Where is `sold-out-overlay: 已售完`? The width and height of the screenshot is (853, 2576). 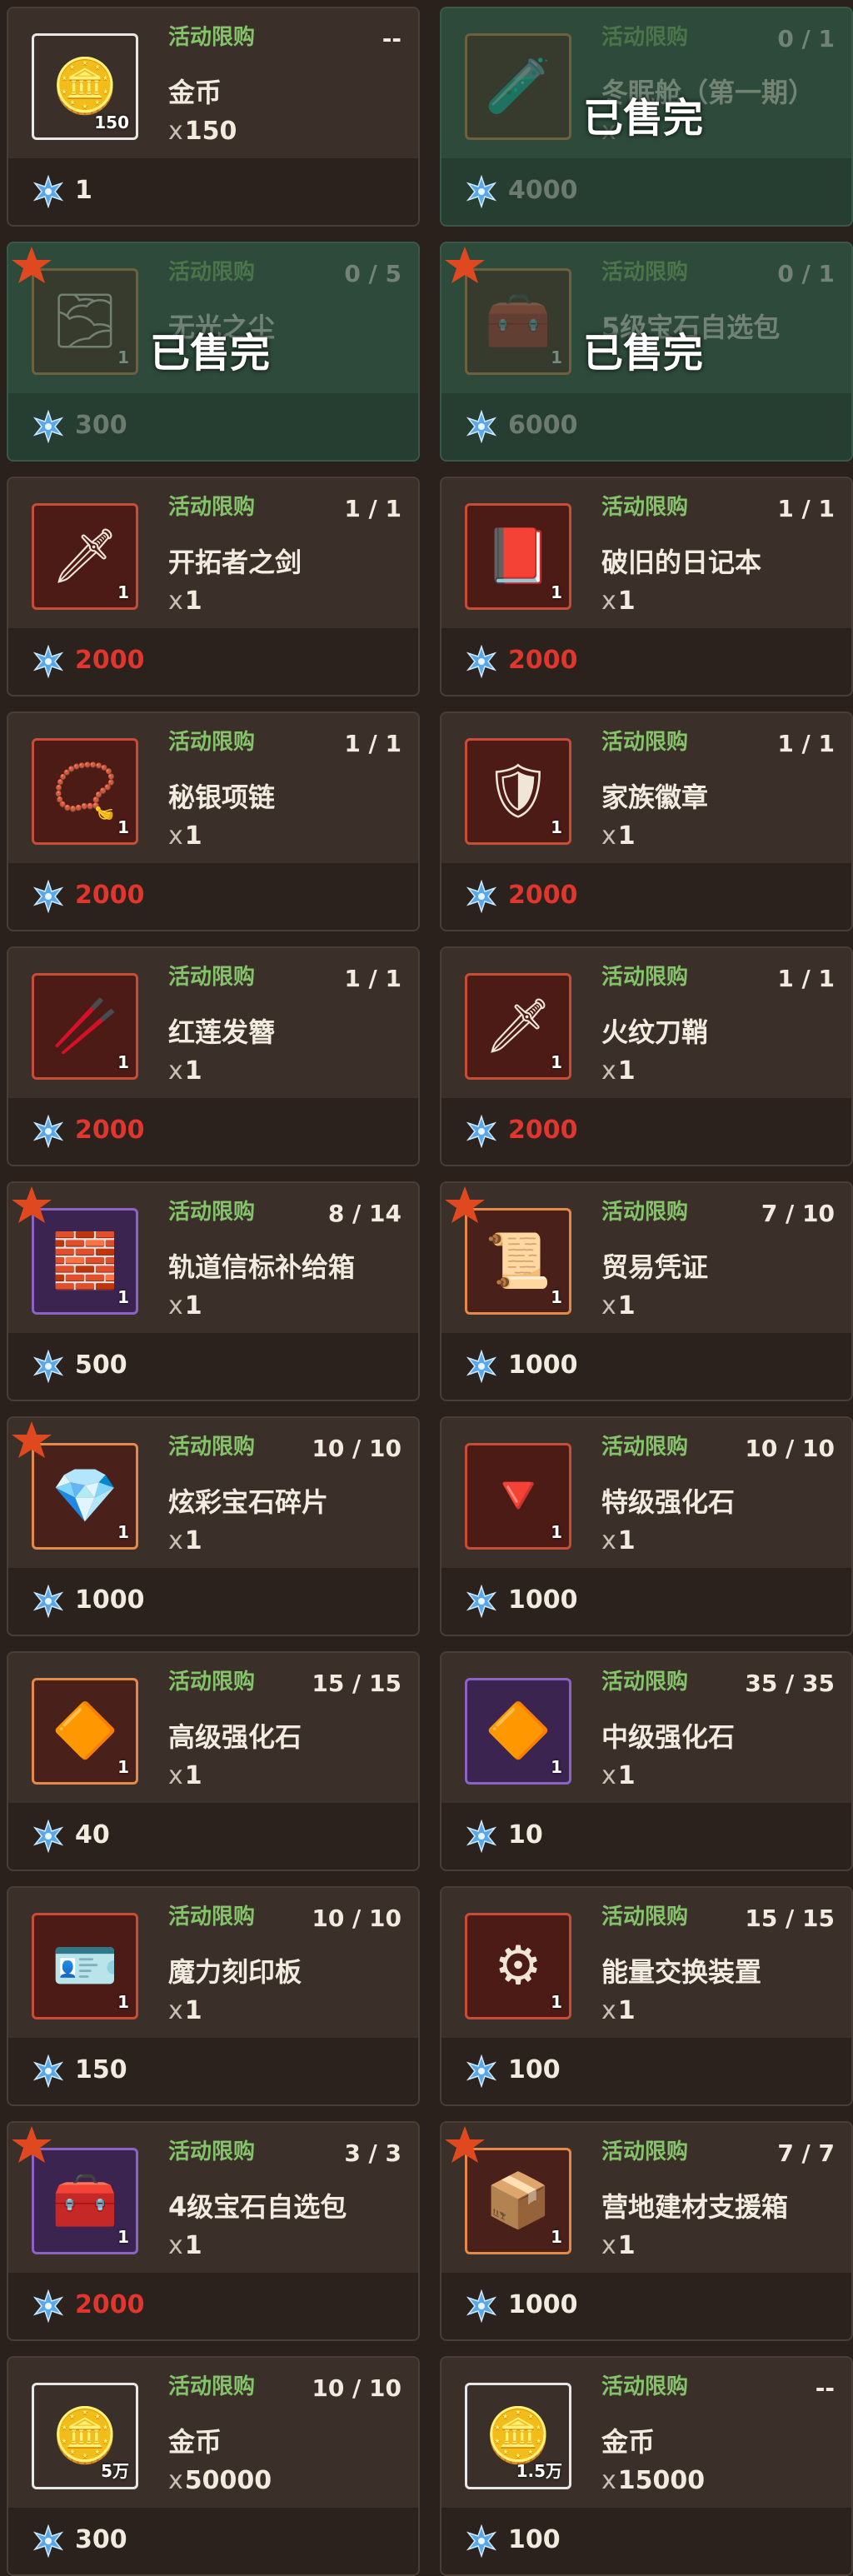
sold-out-overlay: 已售完 is located at coordinates (210, 353).